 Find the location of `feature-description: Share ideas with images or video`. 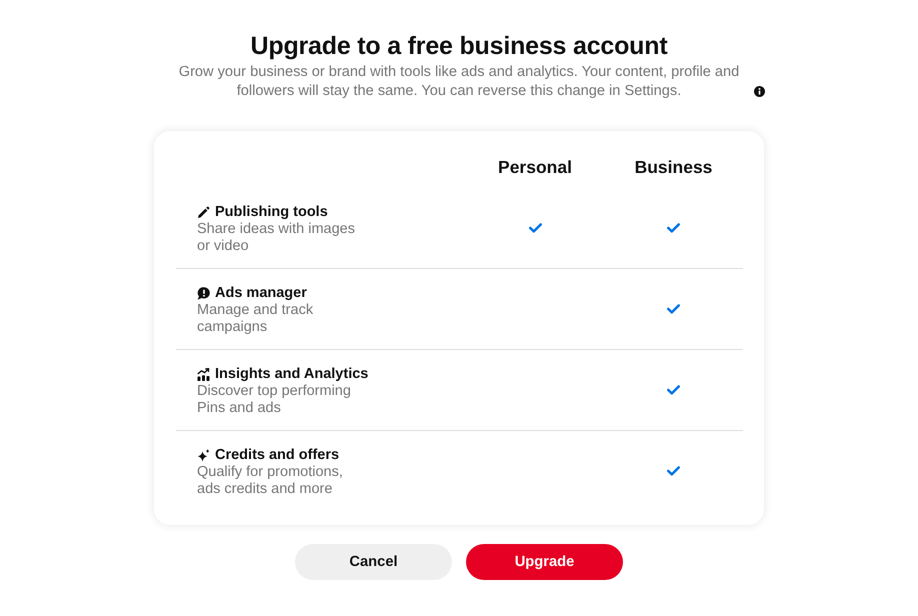

feature-description: Share ideas with images or video is located at coordinates (276, 238).